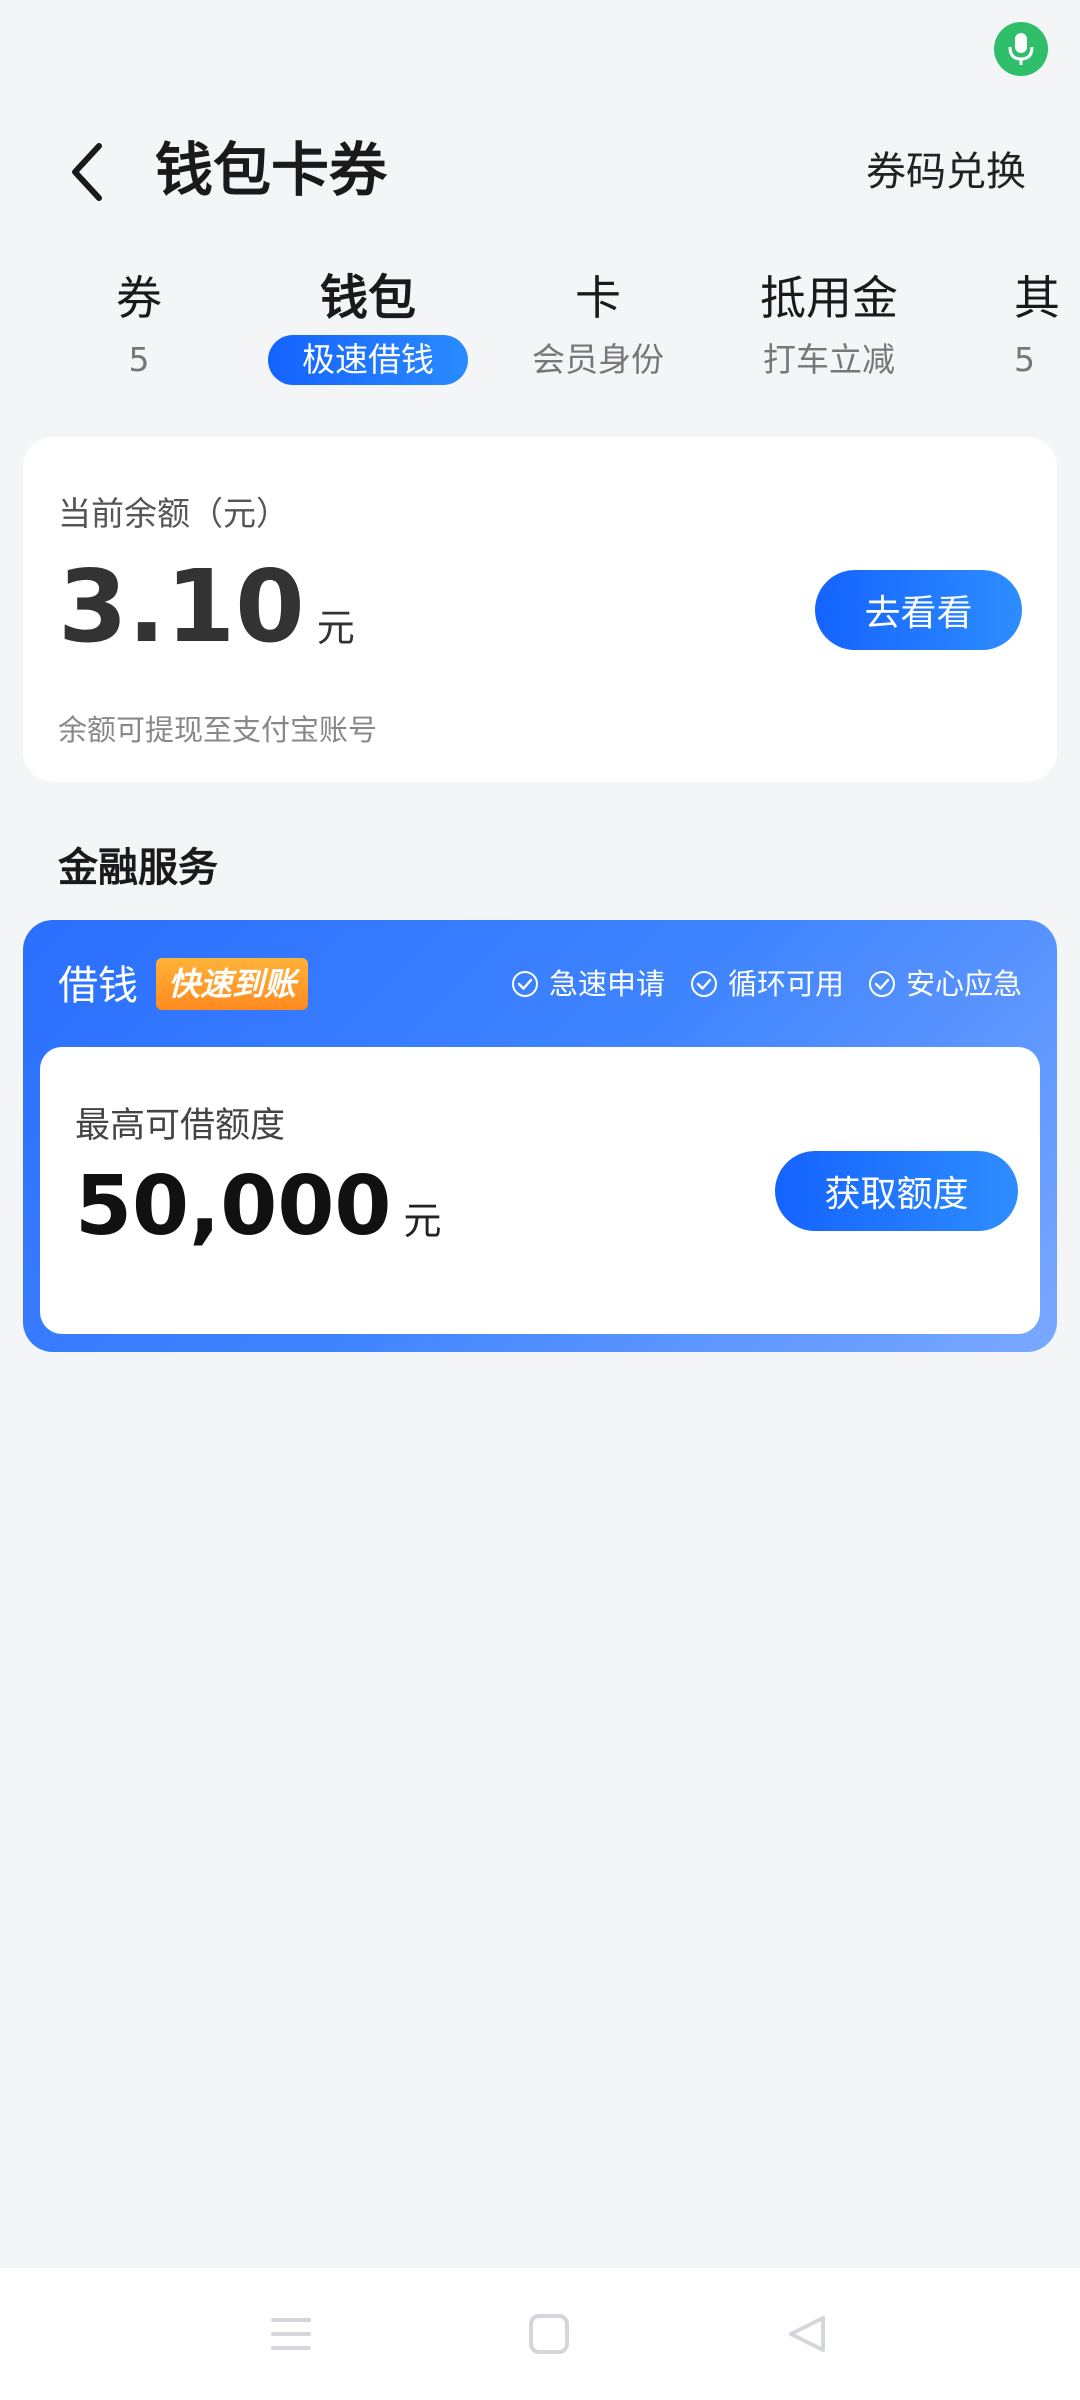  What do you see at coordinates (540, 55) in the screenshot?
I see `status-bar` at bounding box center [540, 55].